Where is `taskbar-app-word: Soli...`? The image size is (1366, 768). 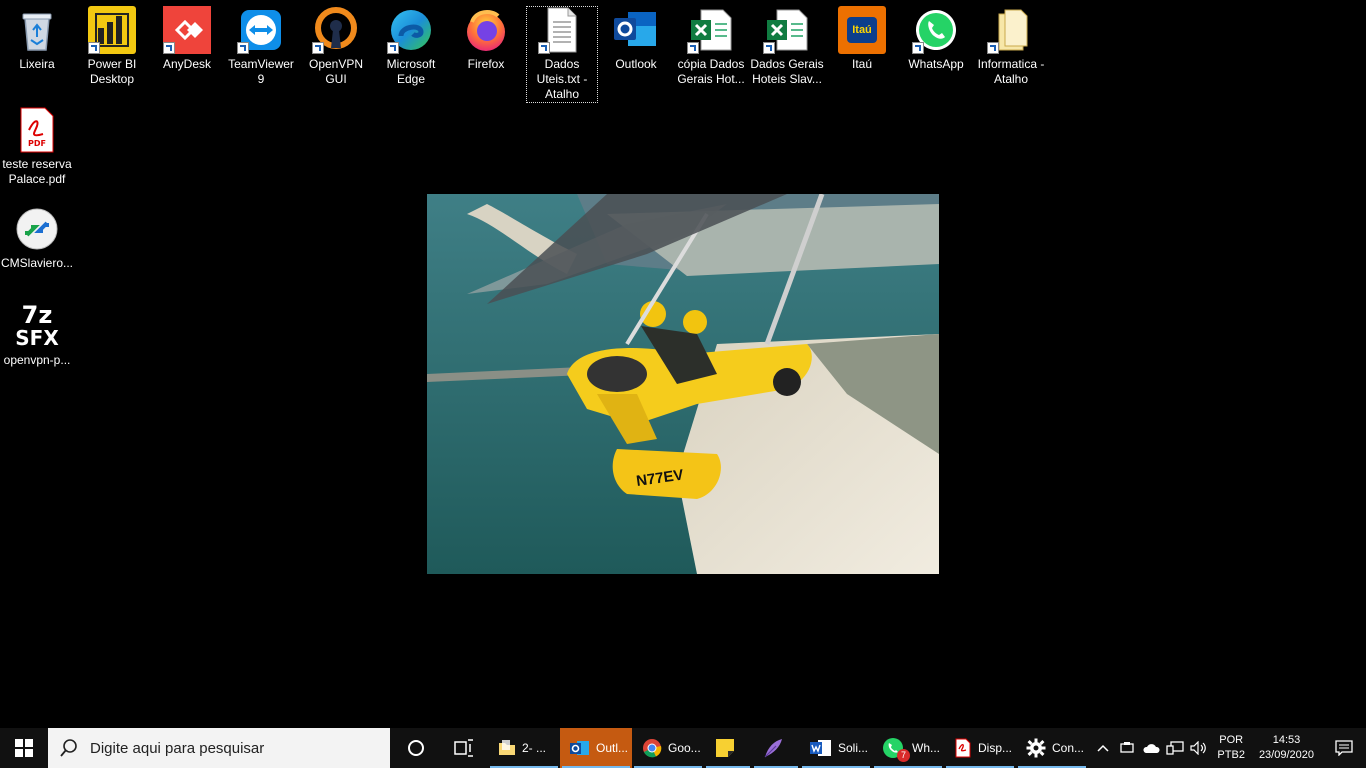
taskbar-app-word: Soli... is located at coordinates (836, 748).